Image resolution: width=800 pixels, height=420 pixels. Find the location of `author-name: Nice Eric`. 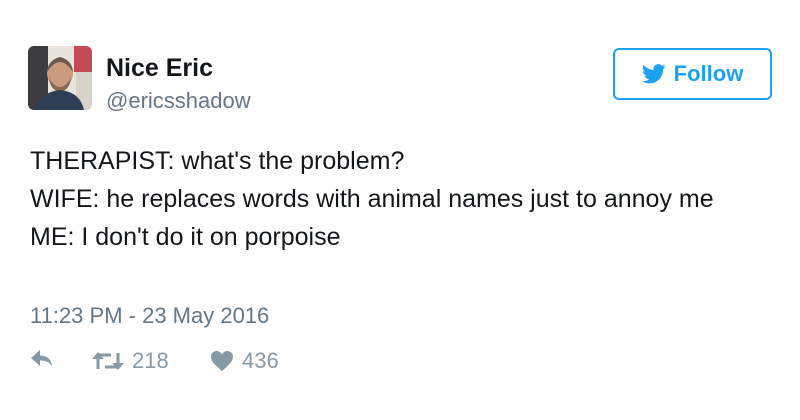

author-name: Nice Eric is located at coordinates (159, 68).